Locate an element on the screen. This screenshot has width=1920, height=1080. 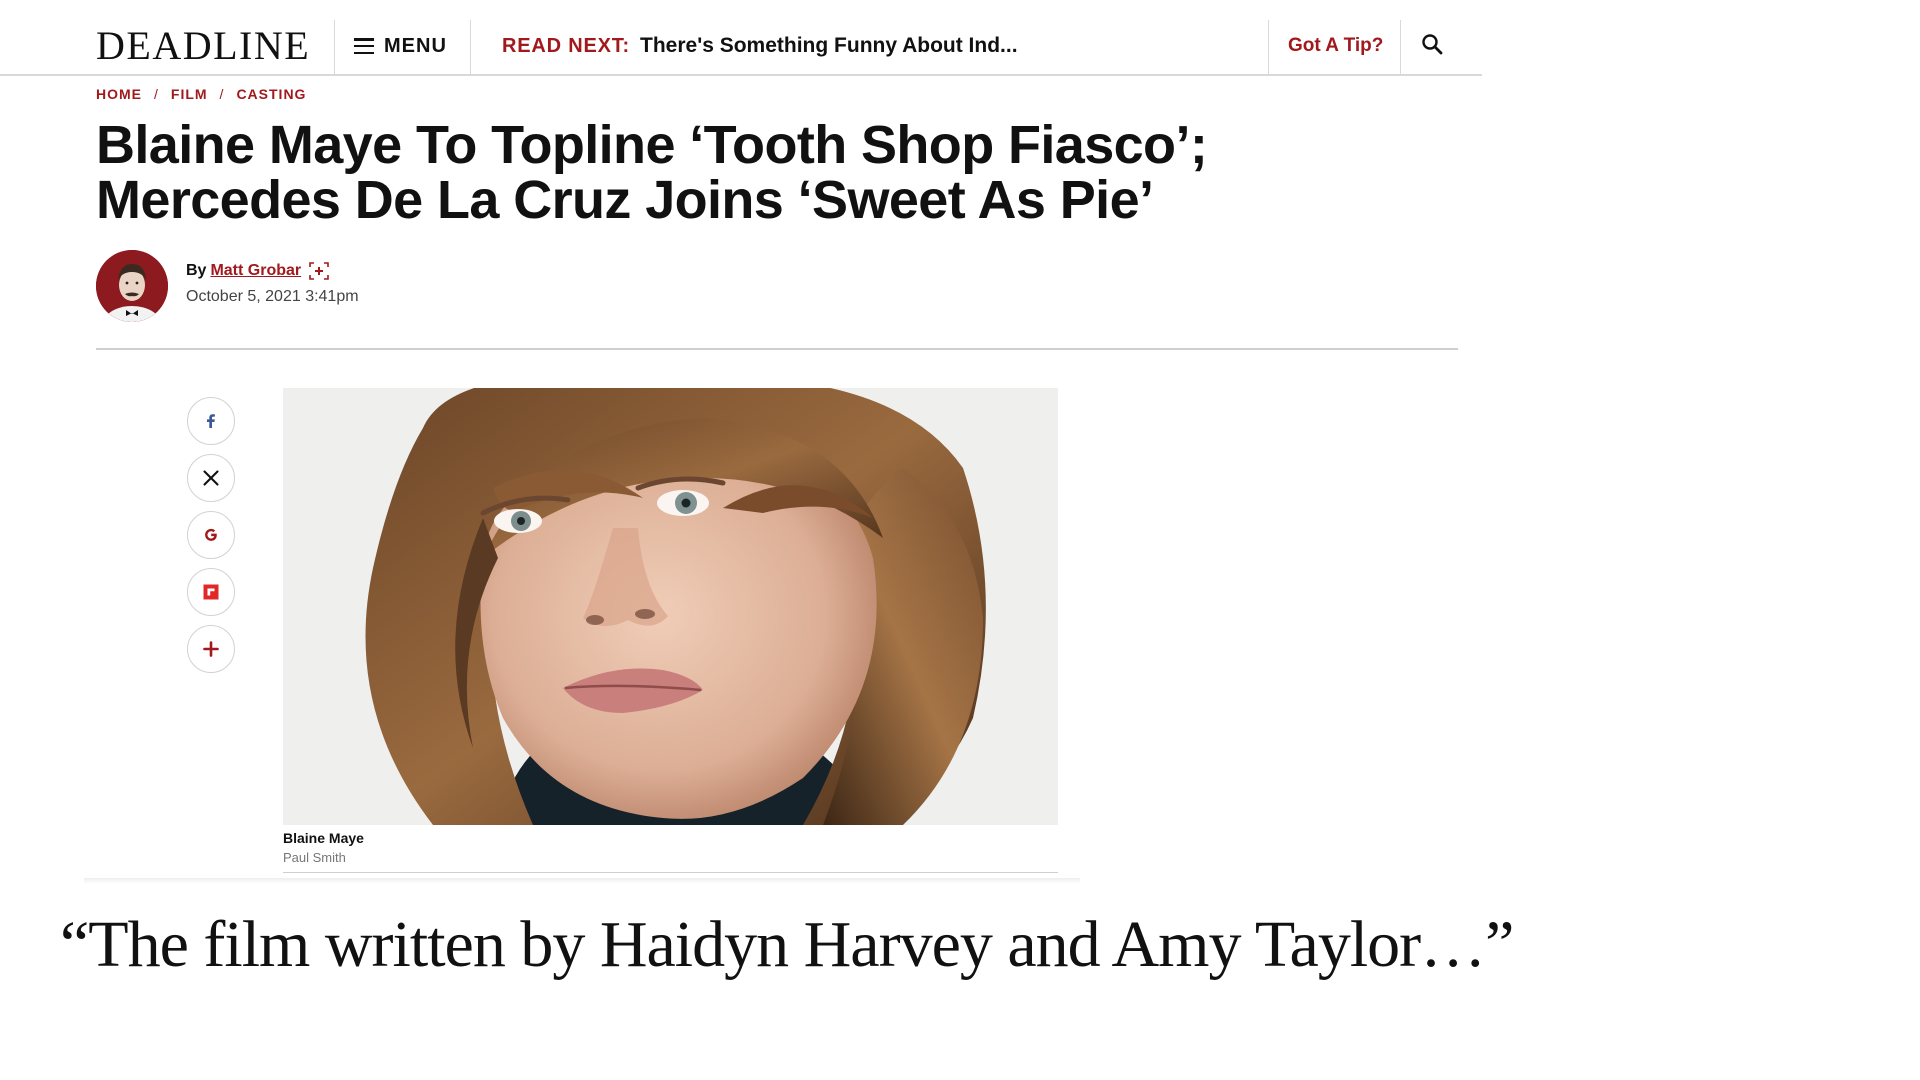
breadcrumb-film: FILM is located at coordinates (189, 94).